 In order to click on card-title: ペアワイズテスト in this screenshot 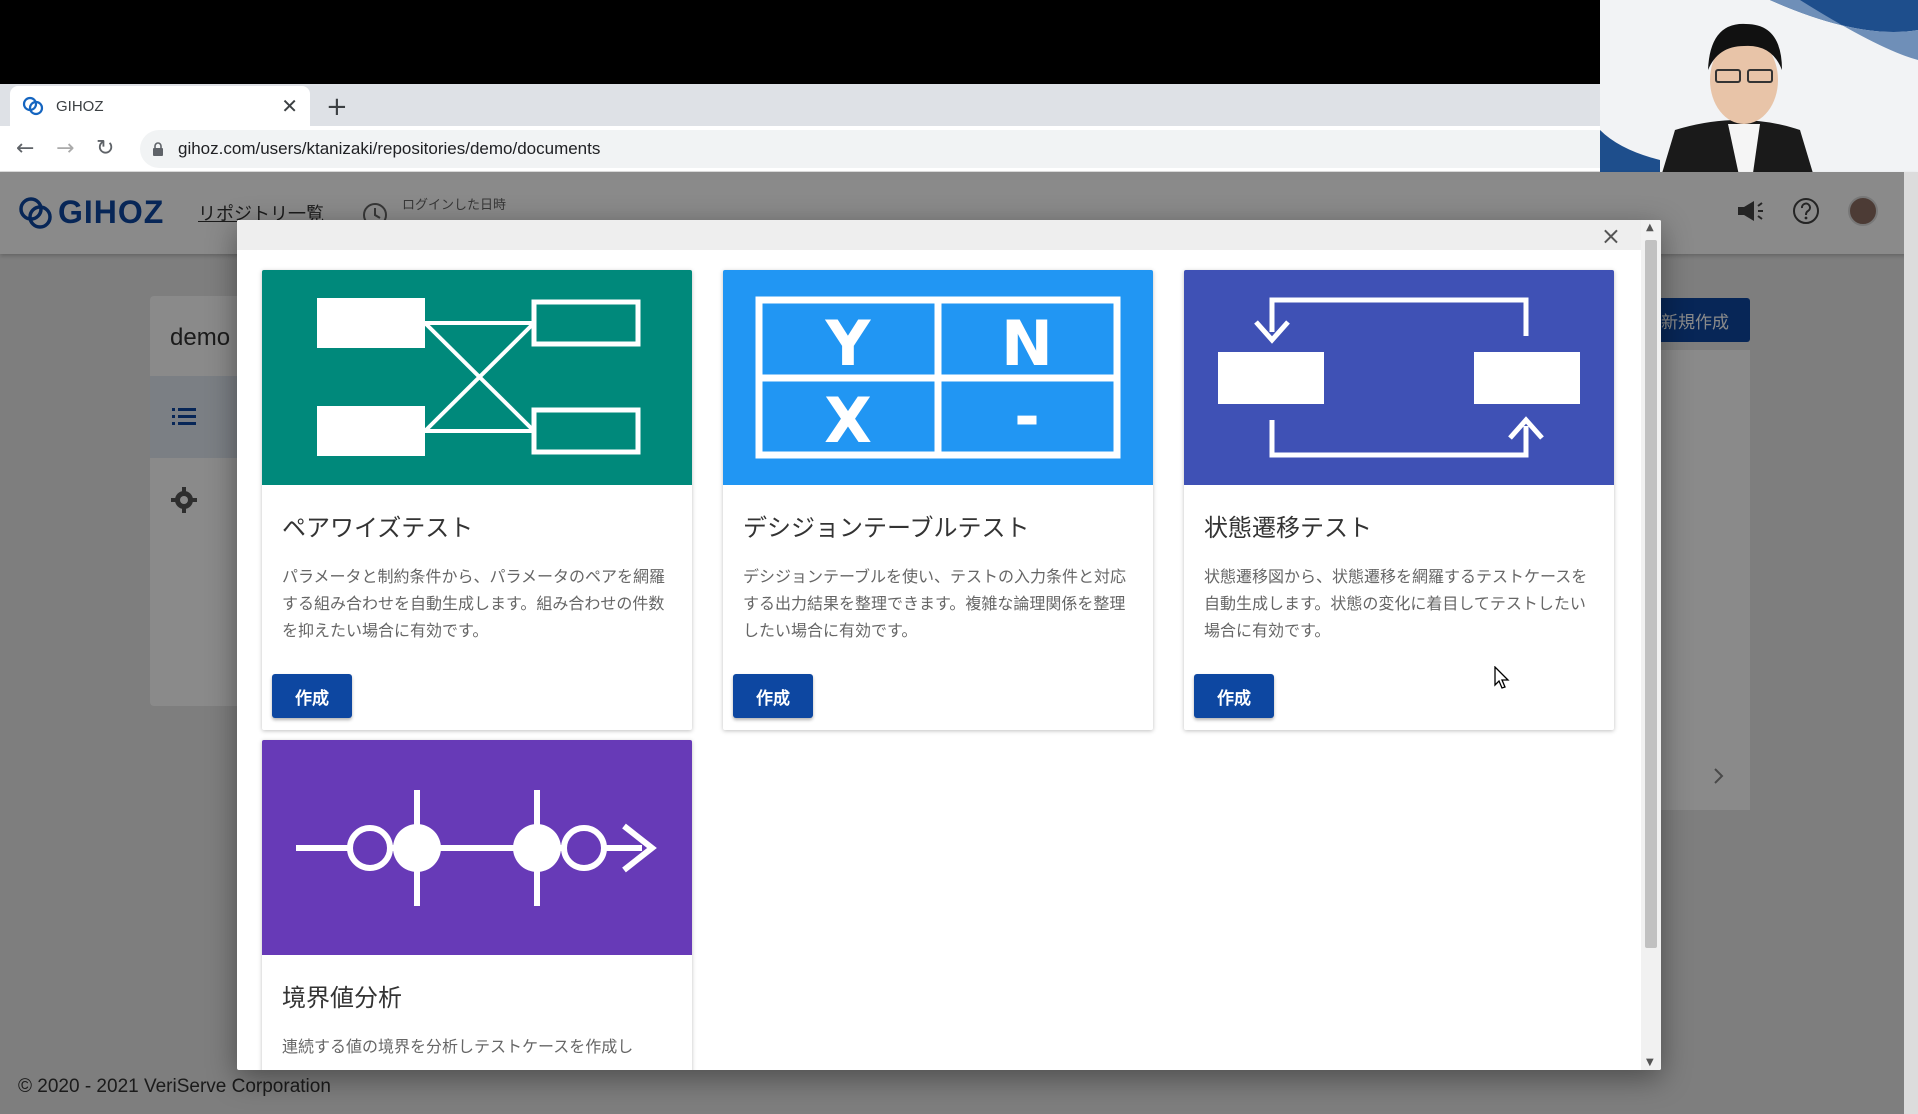, I will do `click(378, 528)`.